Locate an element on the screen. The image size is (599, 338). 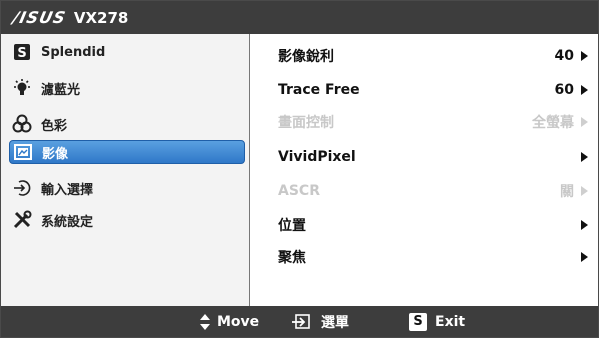
sidebar-item-label: Splendid is located at coordinates (73, 52).